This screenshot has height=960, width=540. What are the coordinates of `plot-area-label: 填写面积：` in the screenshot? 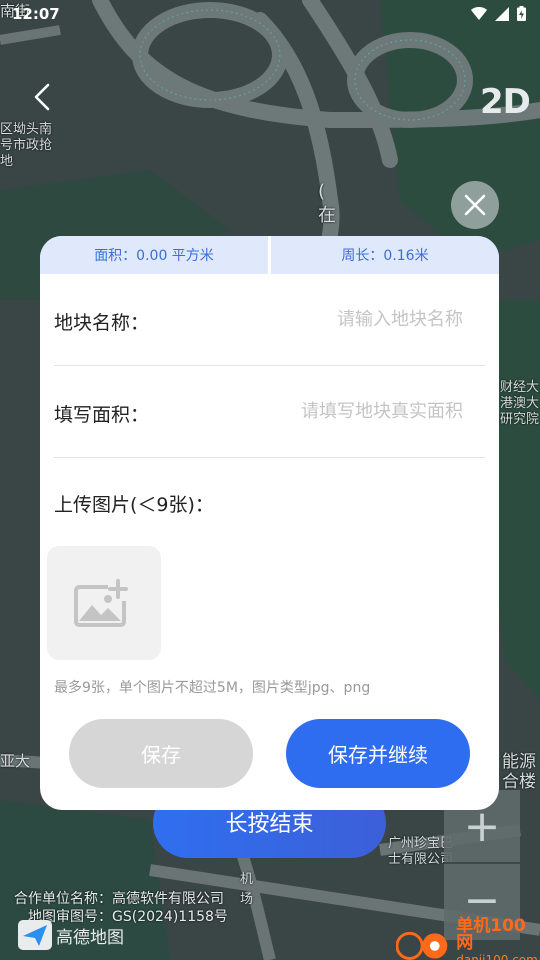 It's located at (102, 415).